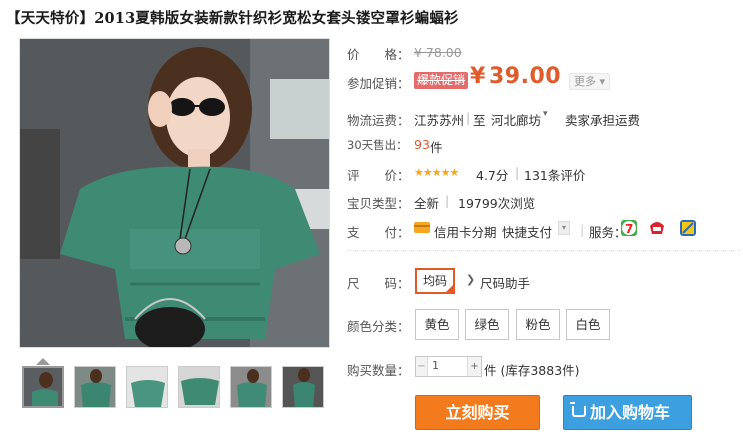 This screenshot has width=743, height=444. Describe the element at coordinates (439, 120) in the screenshot. I see `ship-from: 江苏苏州` at that location.